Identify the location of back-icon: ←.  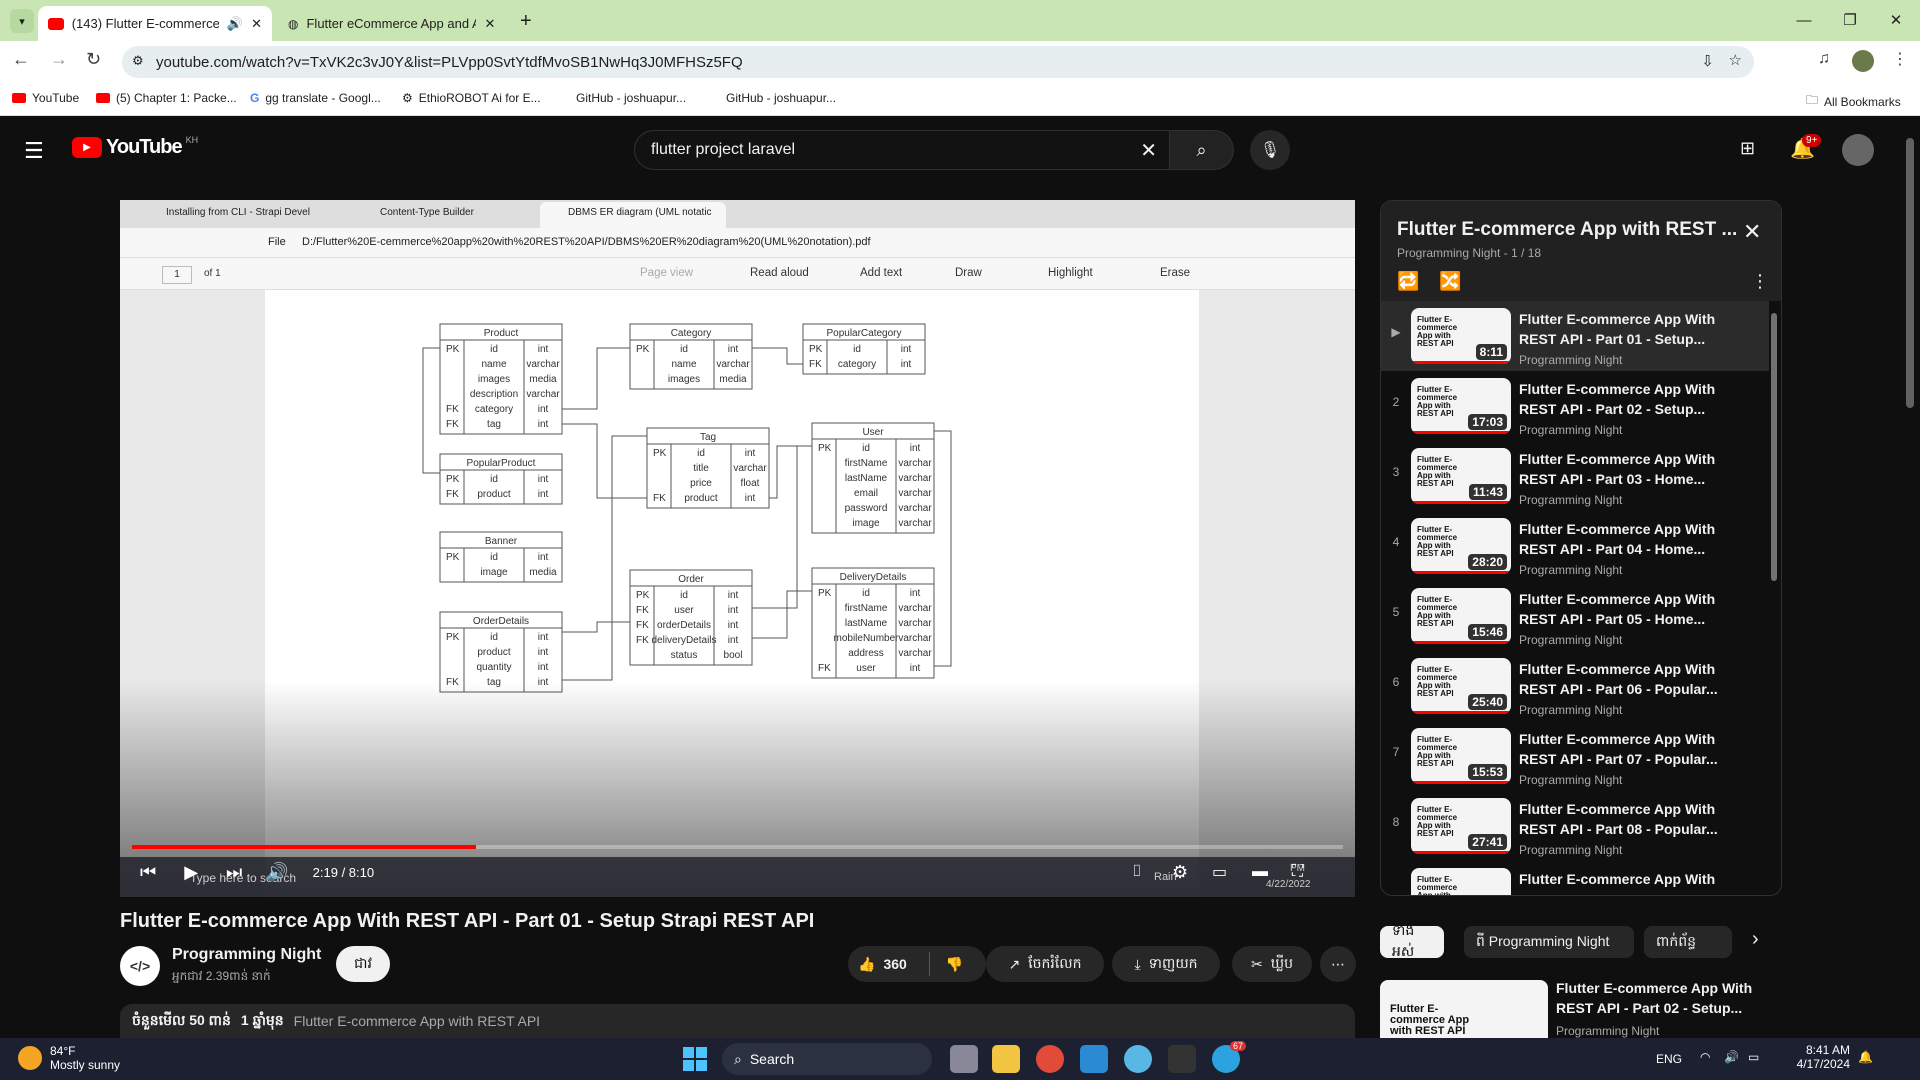
(21, 59).